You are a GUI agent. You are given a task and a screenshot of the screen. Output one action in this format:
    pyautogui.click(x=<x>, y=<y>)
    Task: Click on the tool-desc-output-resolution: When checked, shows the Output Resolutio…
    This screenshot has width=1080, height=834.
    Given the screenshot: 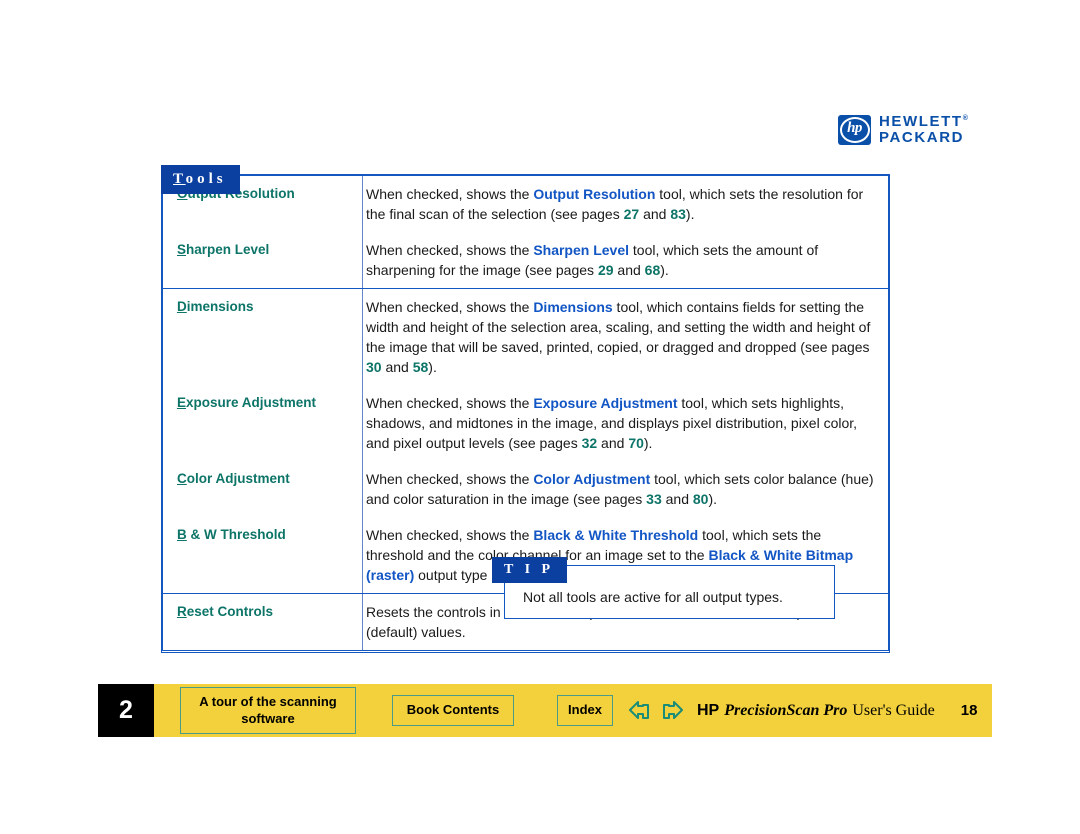 What is the action you would take?
    pyautogui.click(x=625, y=204)
    